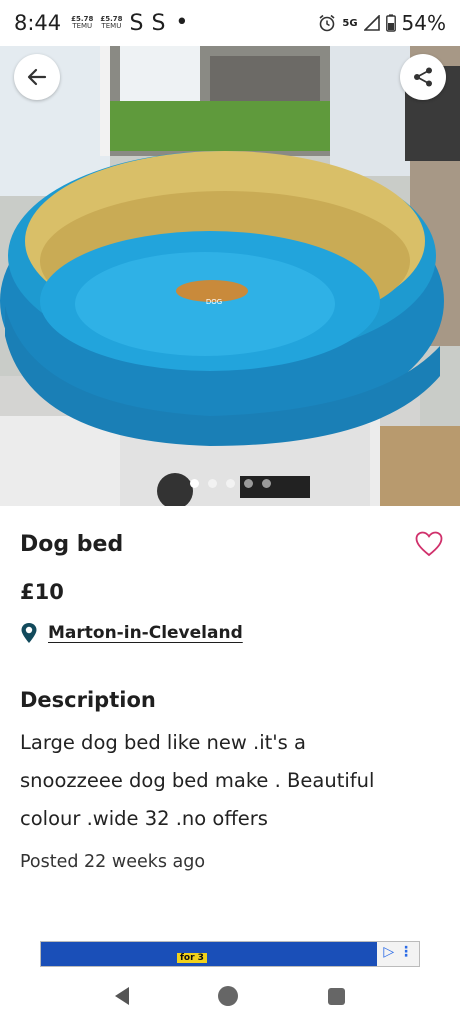 The image size is (460, 1024). What do you see at coordinates (390, 23) in the screenshot?
I see `battery-icon` at bounding box center [390, 23].